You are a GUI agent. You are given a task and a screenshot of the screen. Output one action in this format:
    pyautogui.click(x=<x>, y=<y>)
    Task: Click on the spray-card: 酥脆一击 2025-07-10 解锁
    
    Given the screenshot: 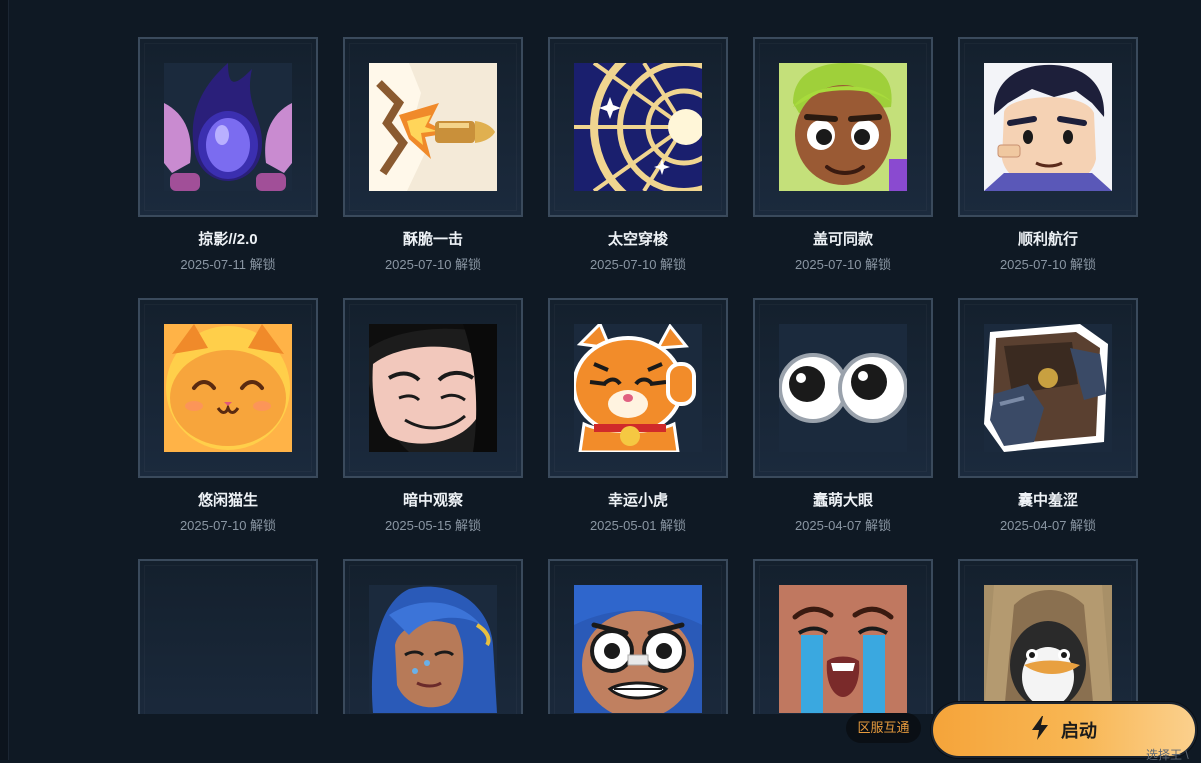 What is the action you would take?
    pyautogui.click(x=433, y=154)
    